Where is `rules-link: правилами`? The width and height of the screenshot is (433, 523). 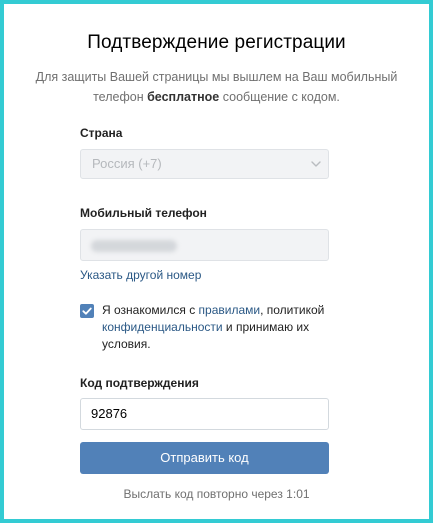 rules-link: правилами is located at coordinates (230, 310).